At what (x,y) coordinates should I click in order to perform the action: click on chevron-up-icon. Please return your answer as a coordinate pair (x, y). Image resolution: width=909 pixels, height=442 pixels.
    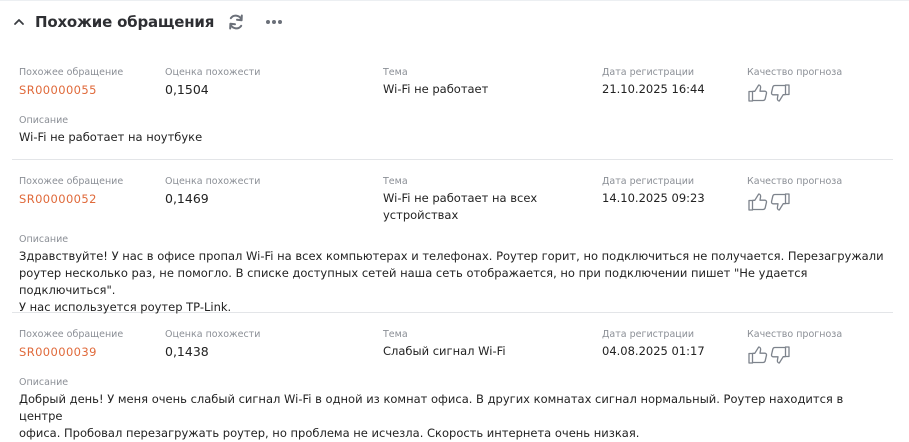
    Looking at the image, I should click on (19, 22).